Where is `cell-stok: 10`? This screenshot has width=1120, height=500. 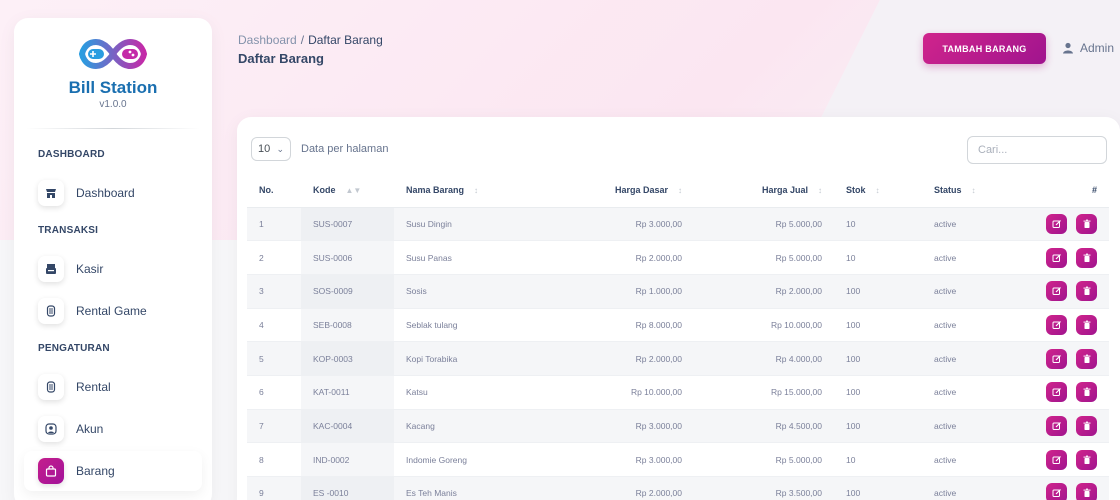 cell-stok: 10 is located at coordinates (878, 459).